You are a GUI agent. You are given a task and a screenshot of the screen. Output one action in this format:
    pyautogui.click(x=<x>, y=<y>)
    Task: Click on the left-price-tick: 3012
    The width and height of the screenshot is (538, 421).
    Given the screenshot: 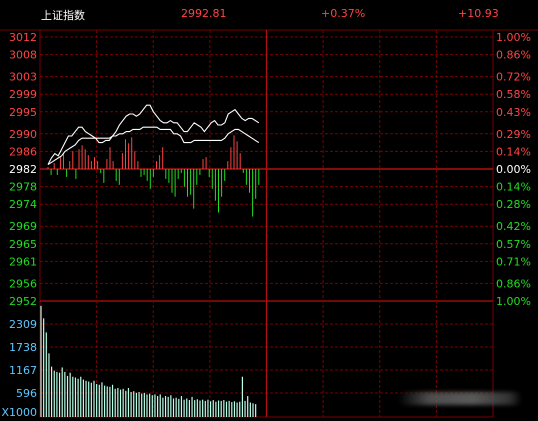 What is the action you would take?
    pyautogui.click(x=23, y=37)
    